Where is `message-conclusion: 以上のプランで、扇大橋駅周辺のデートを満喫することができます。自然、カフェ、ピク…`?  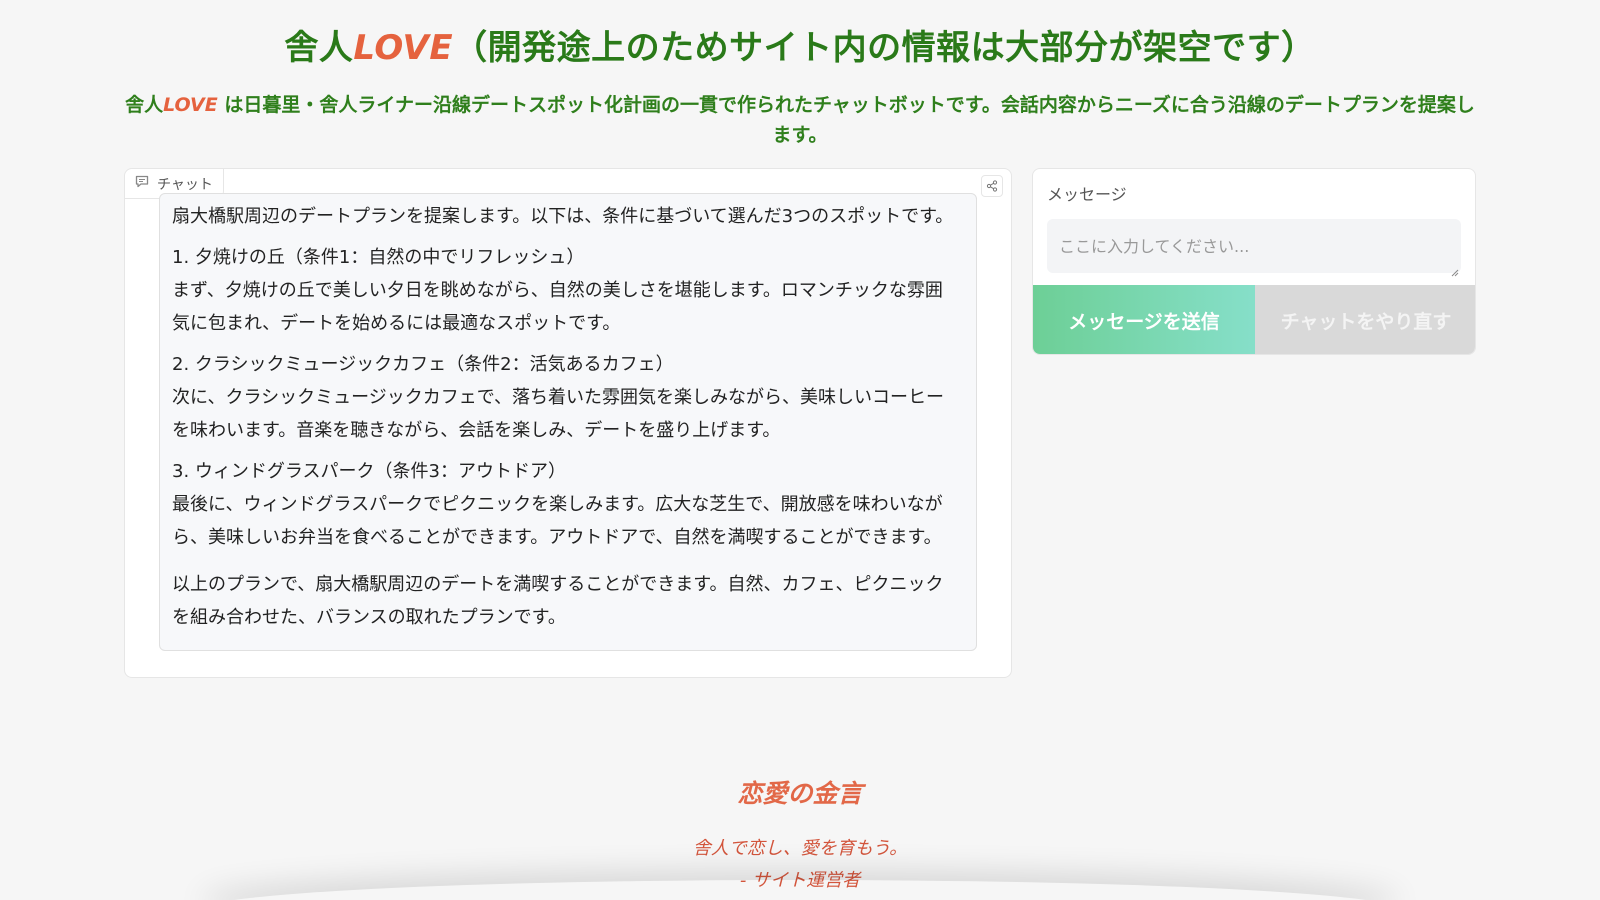
message-conclusion: 以上のプランで、扇大橋駅周辺のデートを満喫することができます。自然、カフェ、ピク… is located at coordinates (558, 601).